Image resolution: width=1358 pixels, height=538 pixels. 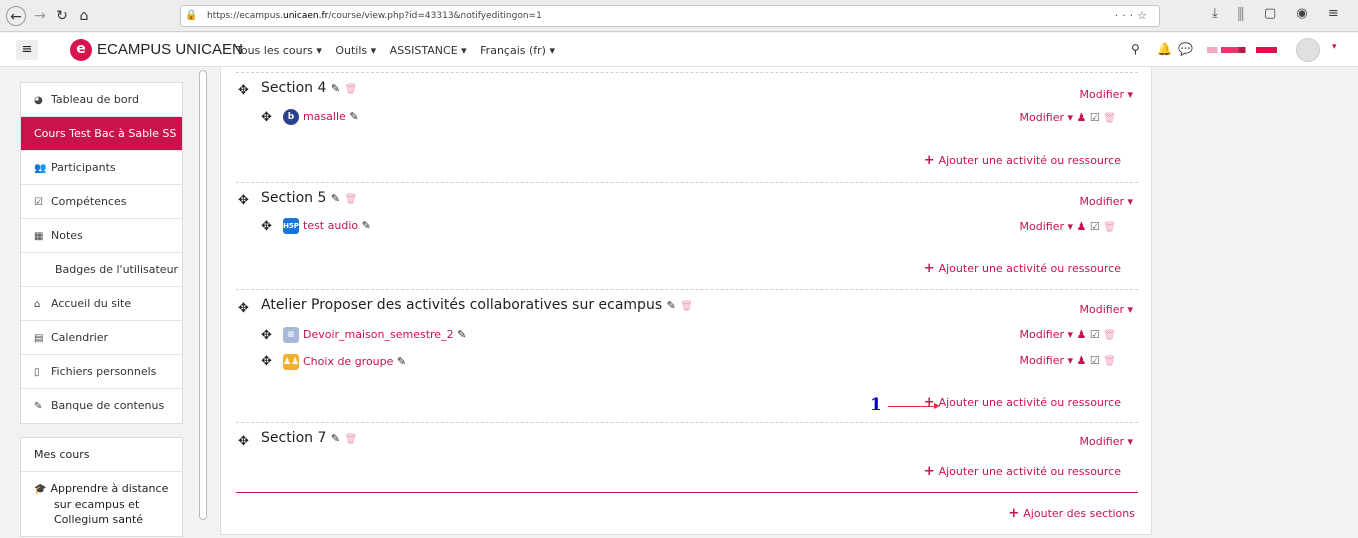 What do you see at coordinates (40, 16) in the screenshot?
I see `forward-icon: →` at bounding box center [40, 16].